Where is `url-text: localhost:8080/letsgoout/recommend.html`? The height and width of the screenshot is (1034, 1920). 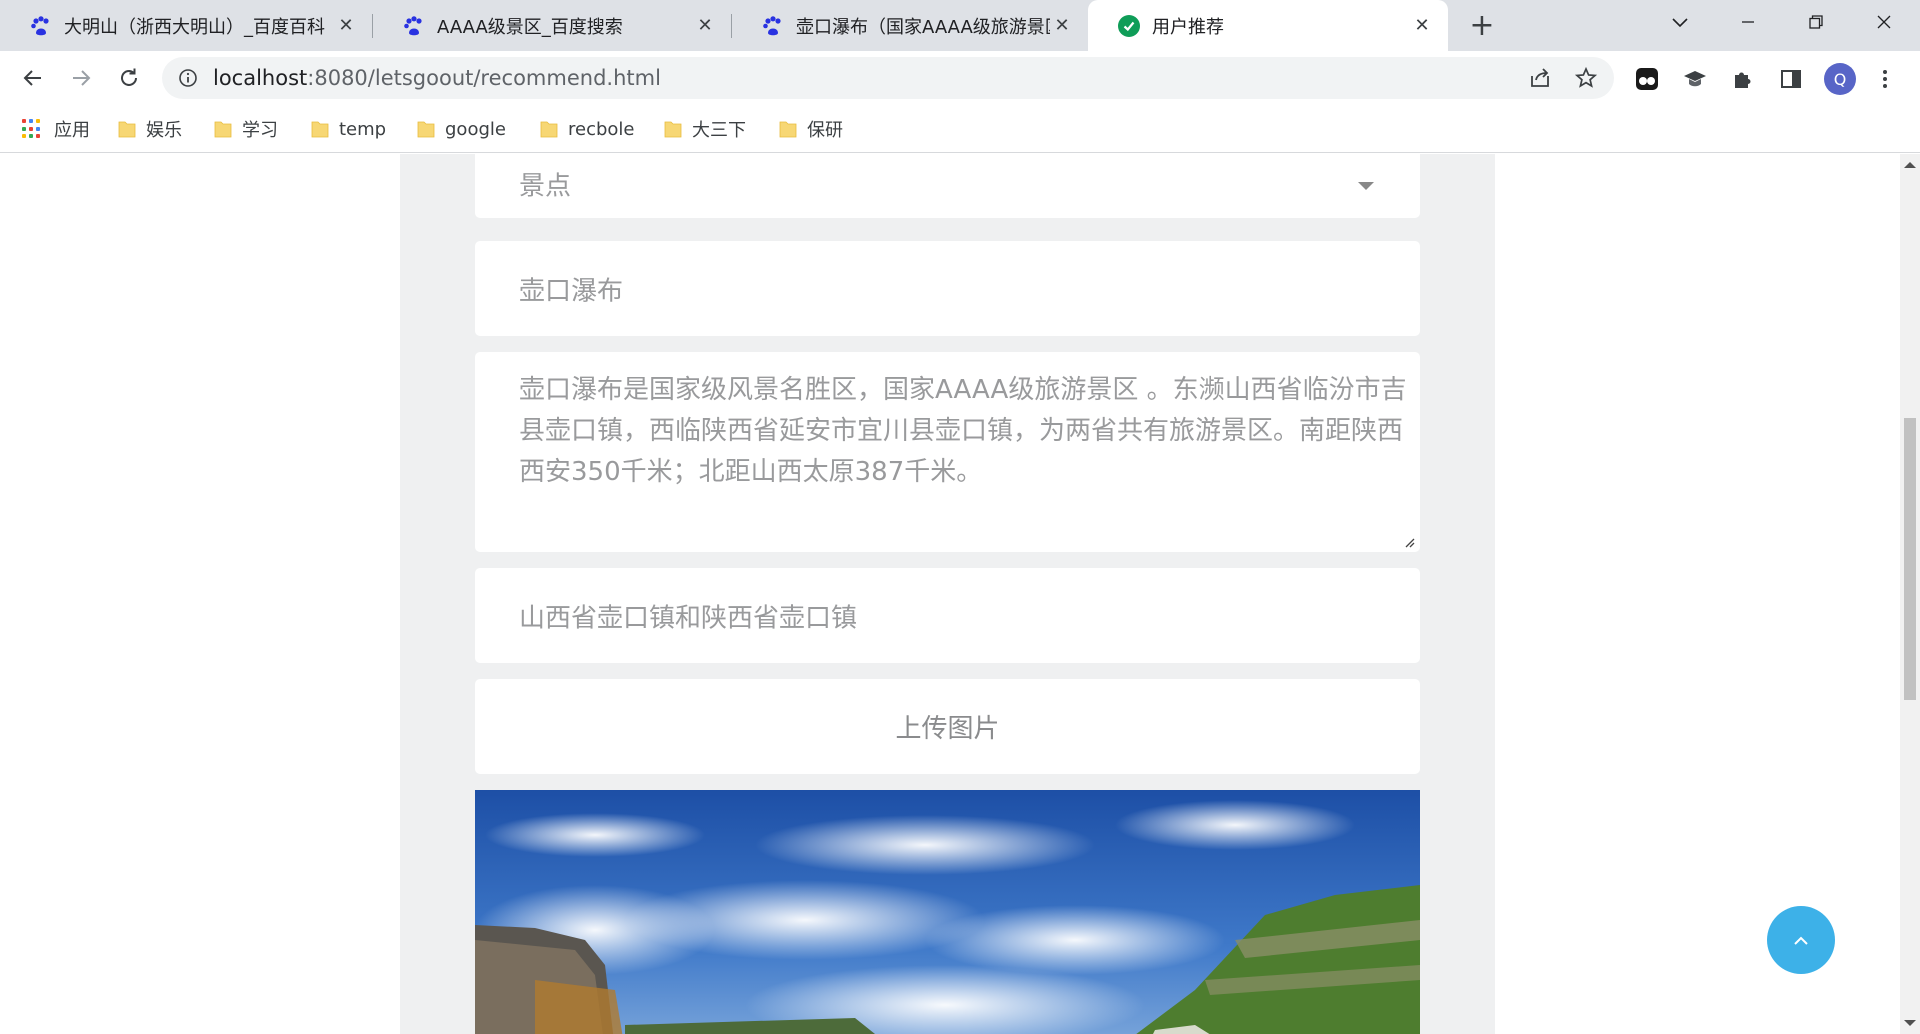 url-text: localhost:8080/letsgoout/recommend.html is located at coordinates (437, 78).